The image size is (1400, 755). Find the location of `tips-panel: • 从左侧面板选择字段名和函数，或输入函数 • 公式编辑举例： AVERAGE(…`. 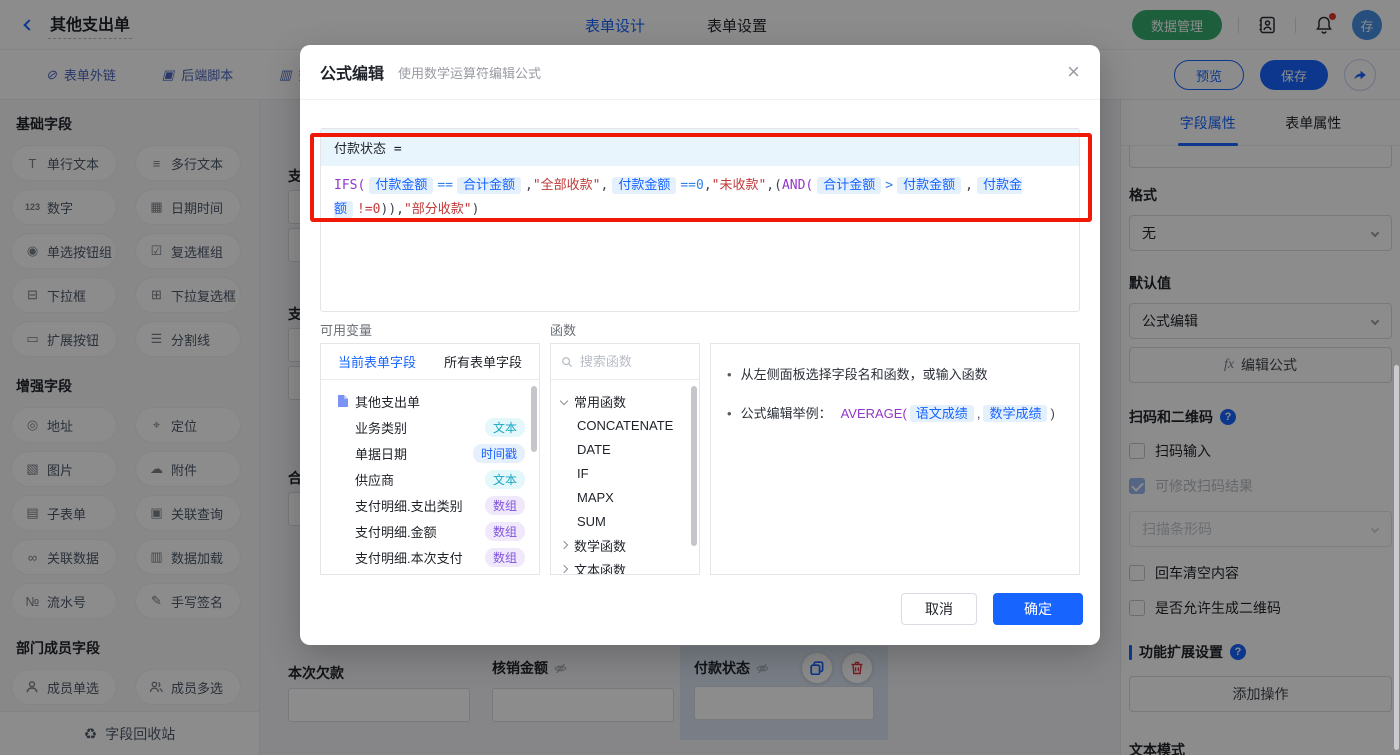

tips-panel: • 从左侧面板选择字段名和函数，或输入函数 • 公式编辑举例： AVERAGE(… is located at coordinates (895, 459).